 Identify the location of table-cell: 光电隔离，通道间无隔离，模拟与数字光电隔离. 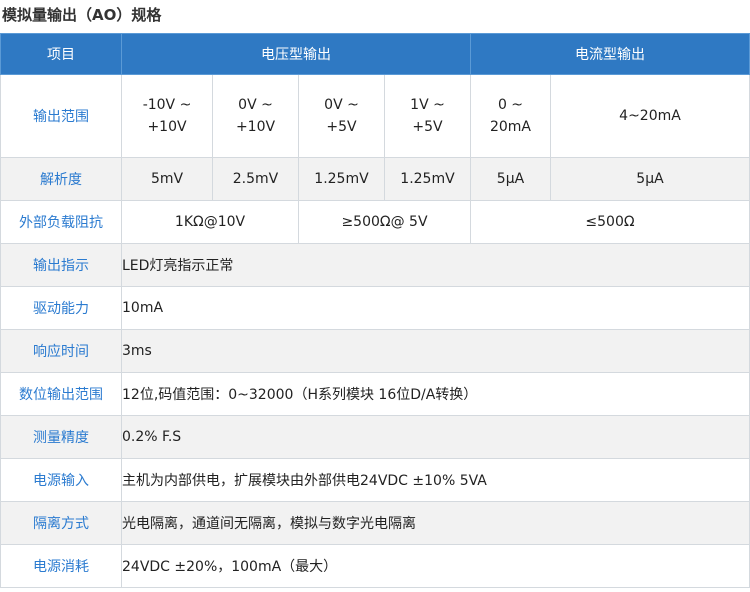
(435, 523).